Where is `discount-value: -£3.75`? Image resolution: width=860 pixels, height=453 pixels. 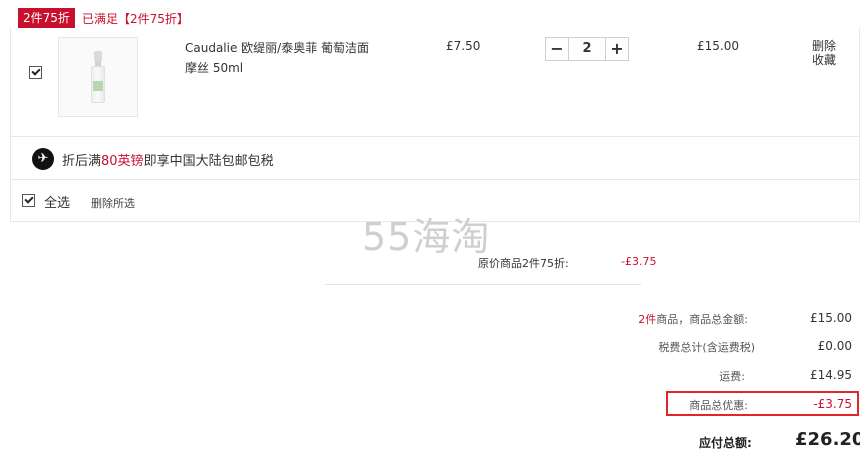 discount-value: -£3.75 is located at coordinates (639, 261).